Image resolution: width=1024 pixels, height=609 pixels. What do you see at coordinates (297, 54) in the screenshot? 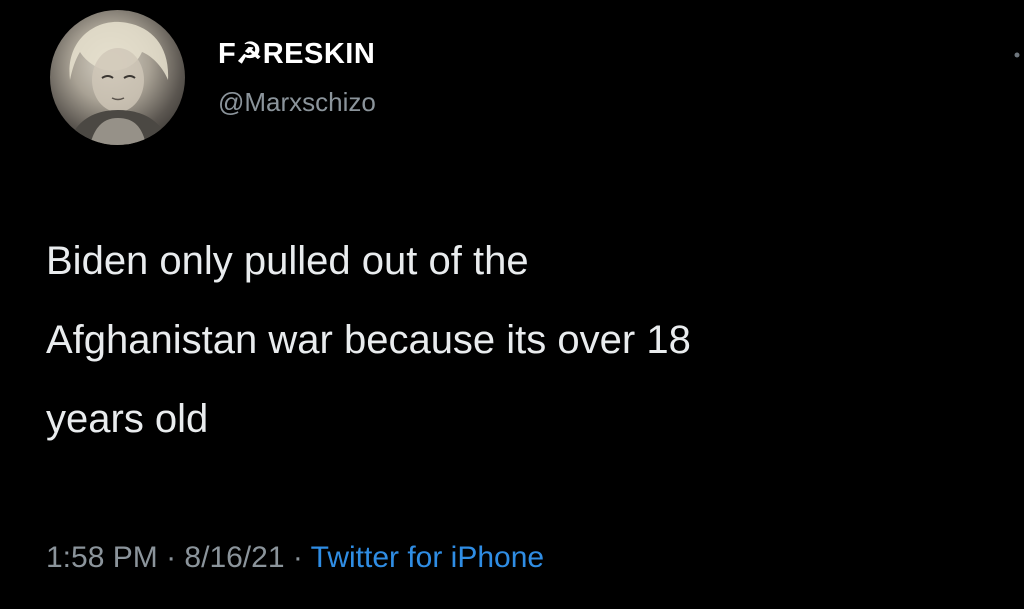
I see `display-name: F☭RESKIN` at bounding box center [297, 54].